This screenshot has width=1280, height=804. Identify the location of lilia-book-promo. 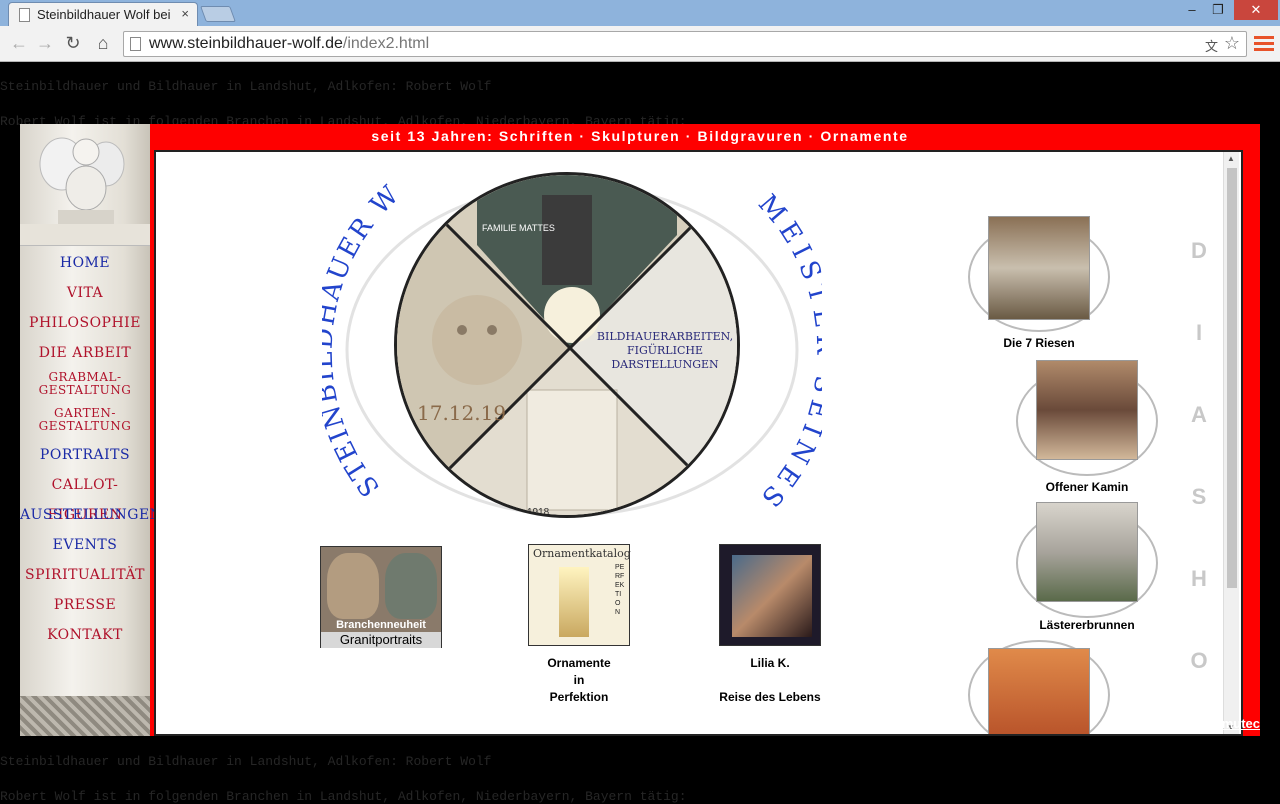
(770, 595).